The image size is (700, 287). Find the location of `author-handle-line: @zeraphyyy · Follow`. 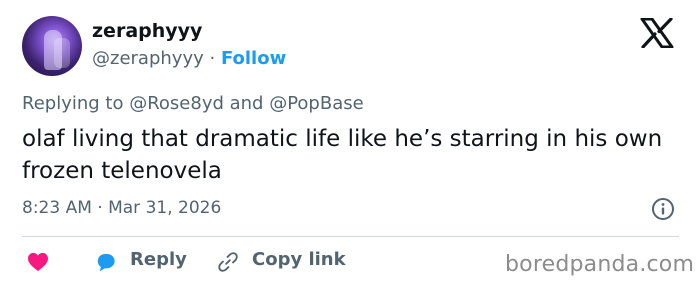

author-handle-line: @zeraphyyy · Follow is located at coordinates (189, 58).